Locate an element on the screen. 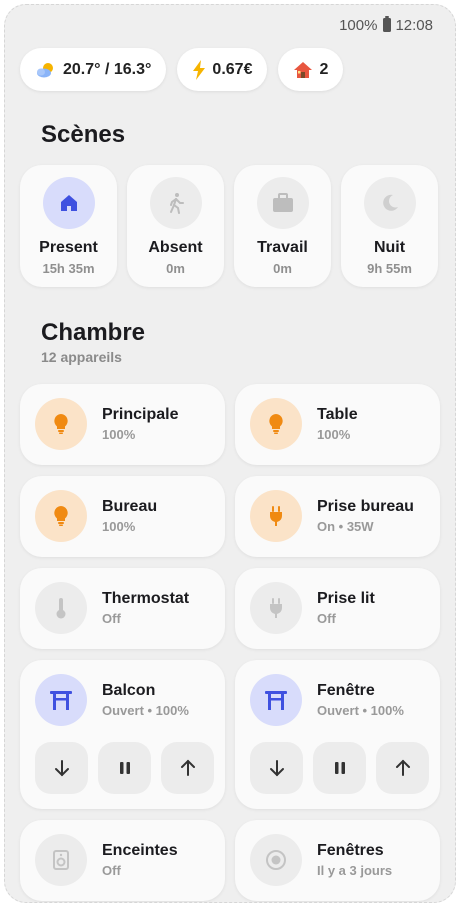 This screenshot has width=460, height=907. room-subtitle: 12 appareils is located at coordinates (81, 357).